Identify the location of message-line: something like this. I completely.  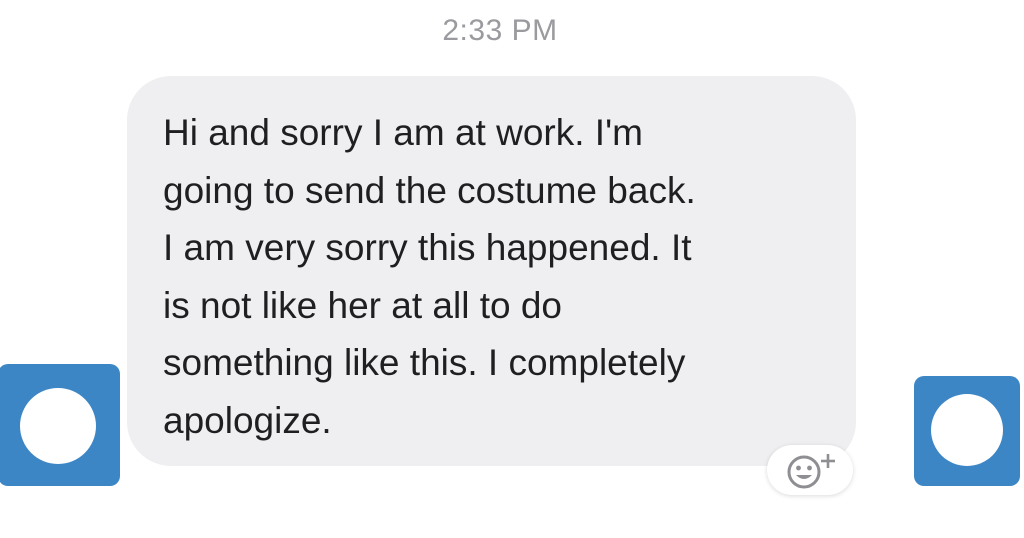
(424, 362).